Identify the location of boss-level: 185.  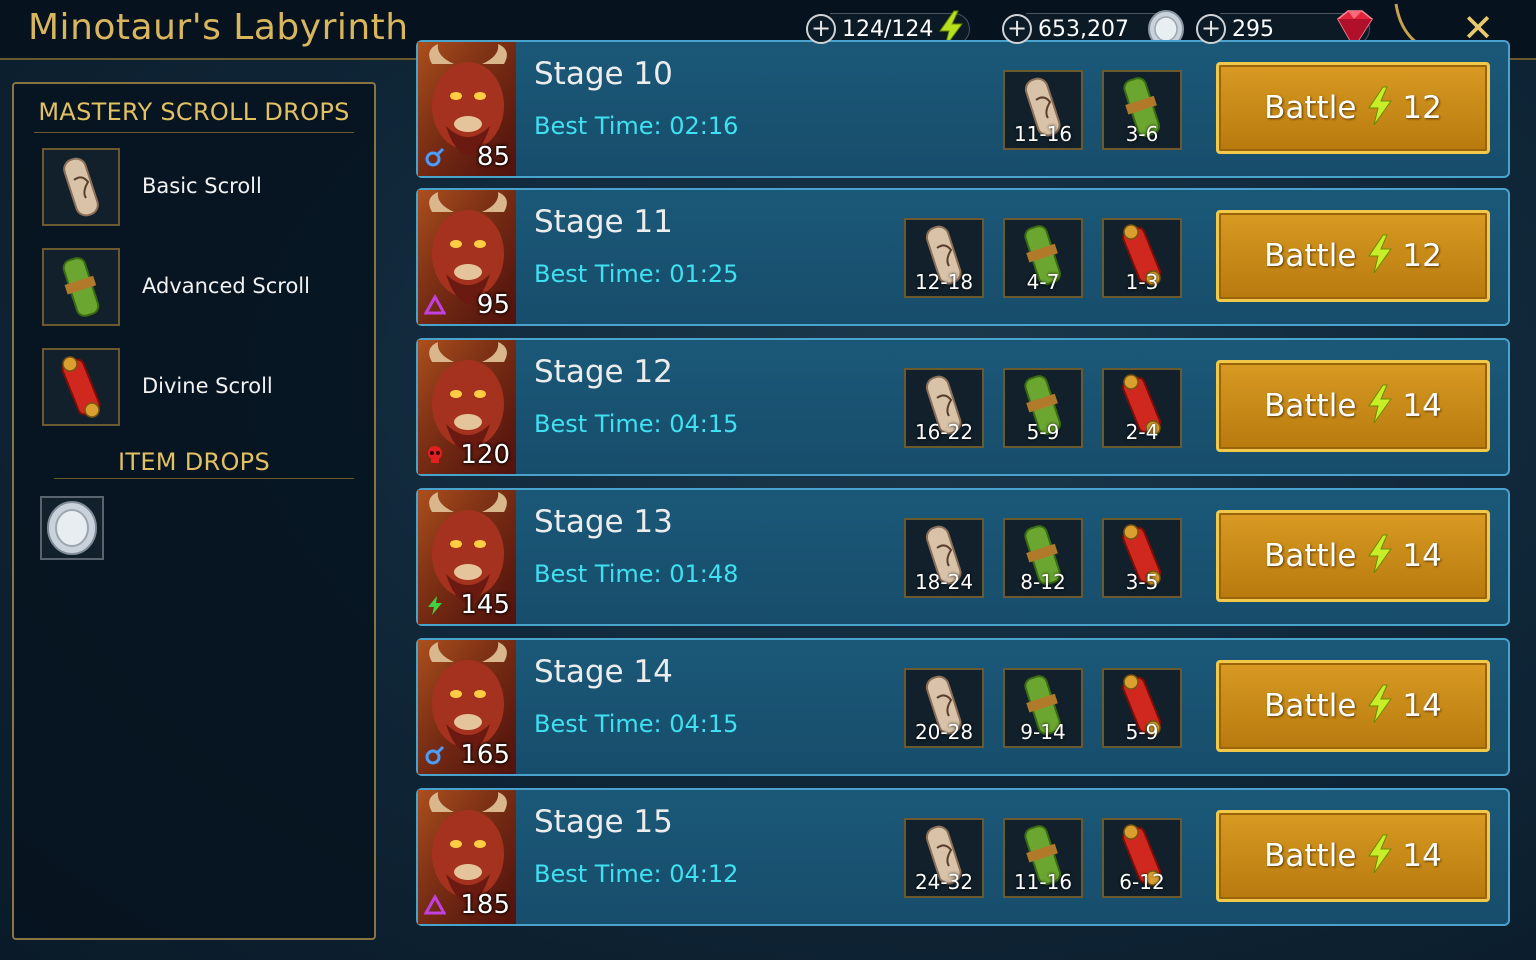
(485, 905).